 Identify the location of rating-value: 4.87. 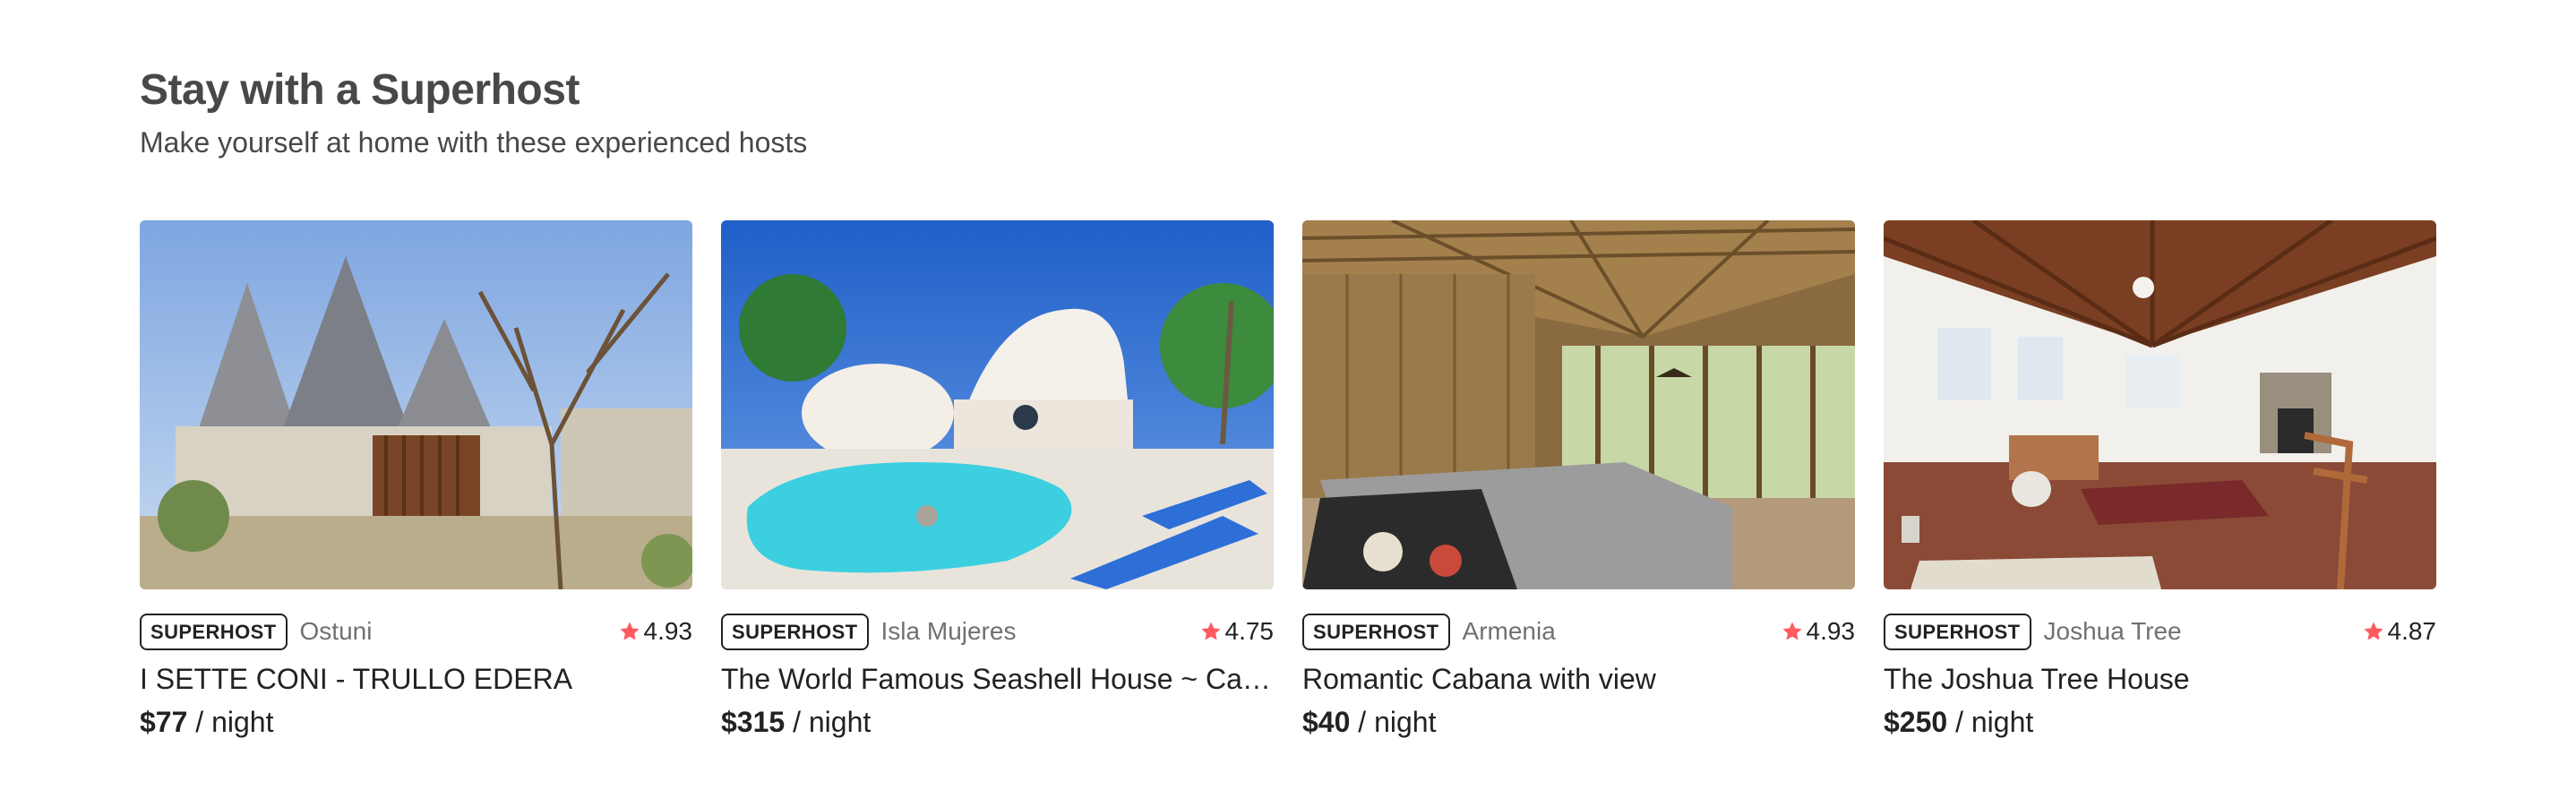
(2412, 631).